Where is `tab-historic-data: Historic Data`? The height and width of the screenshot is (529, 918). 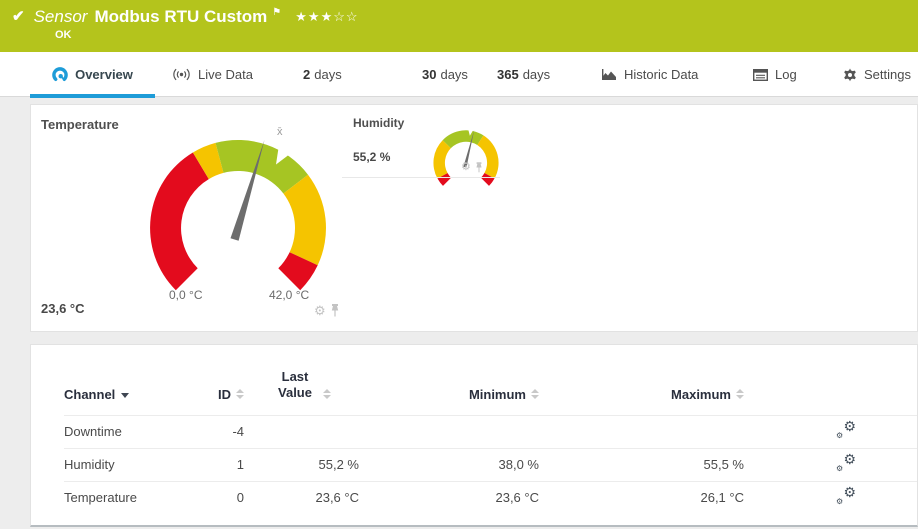
tab-historic-data: Historic Data is located at coordinates (649, 74).